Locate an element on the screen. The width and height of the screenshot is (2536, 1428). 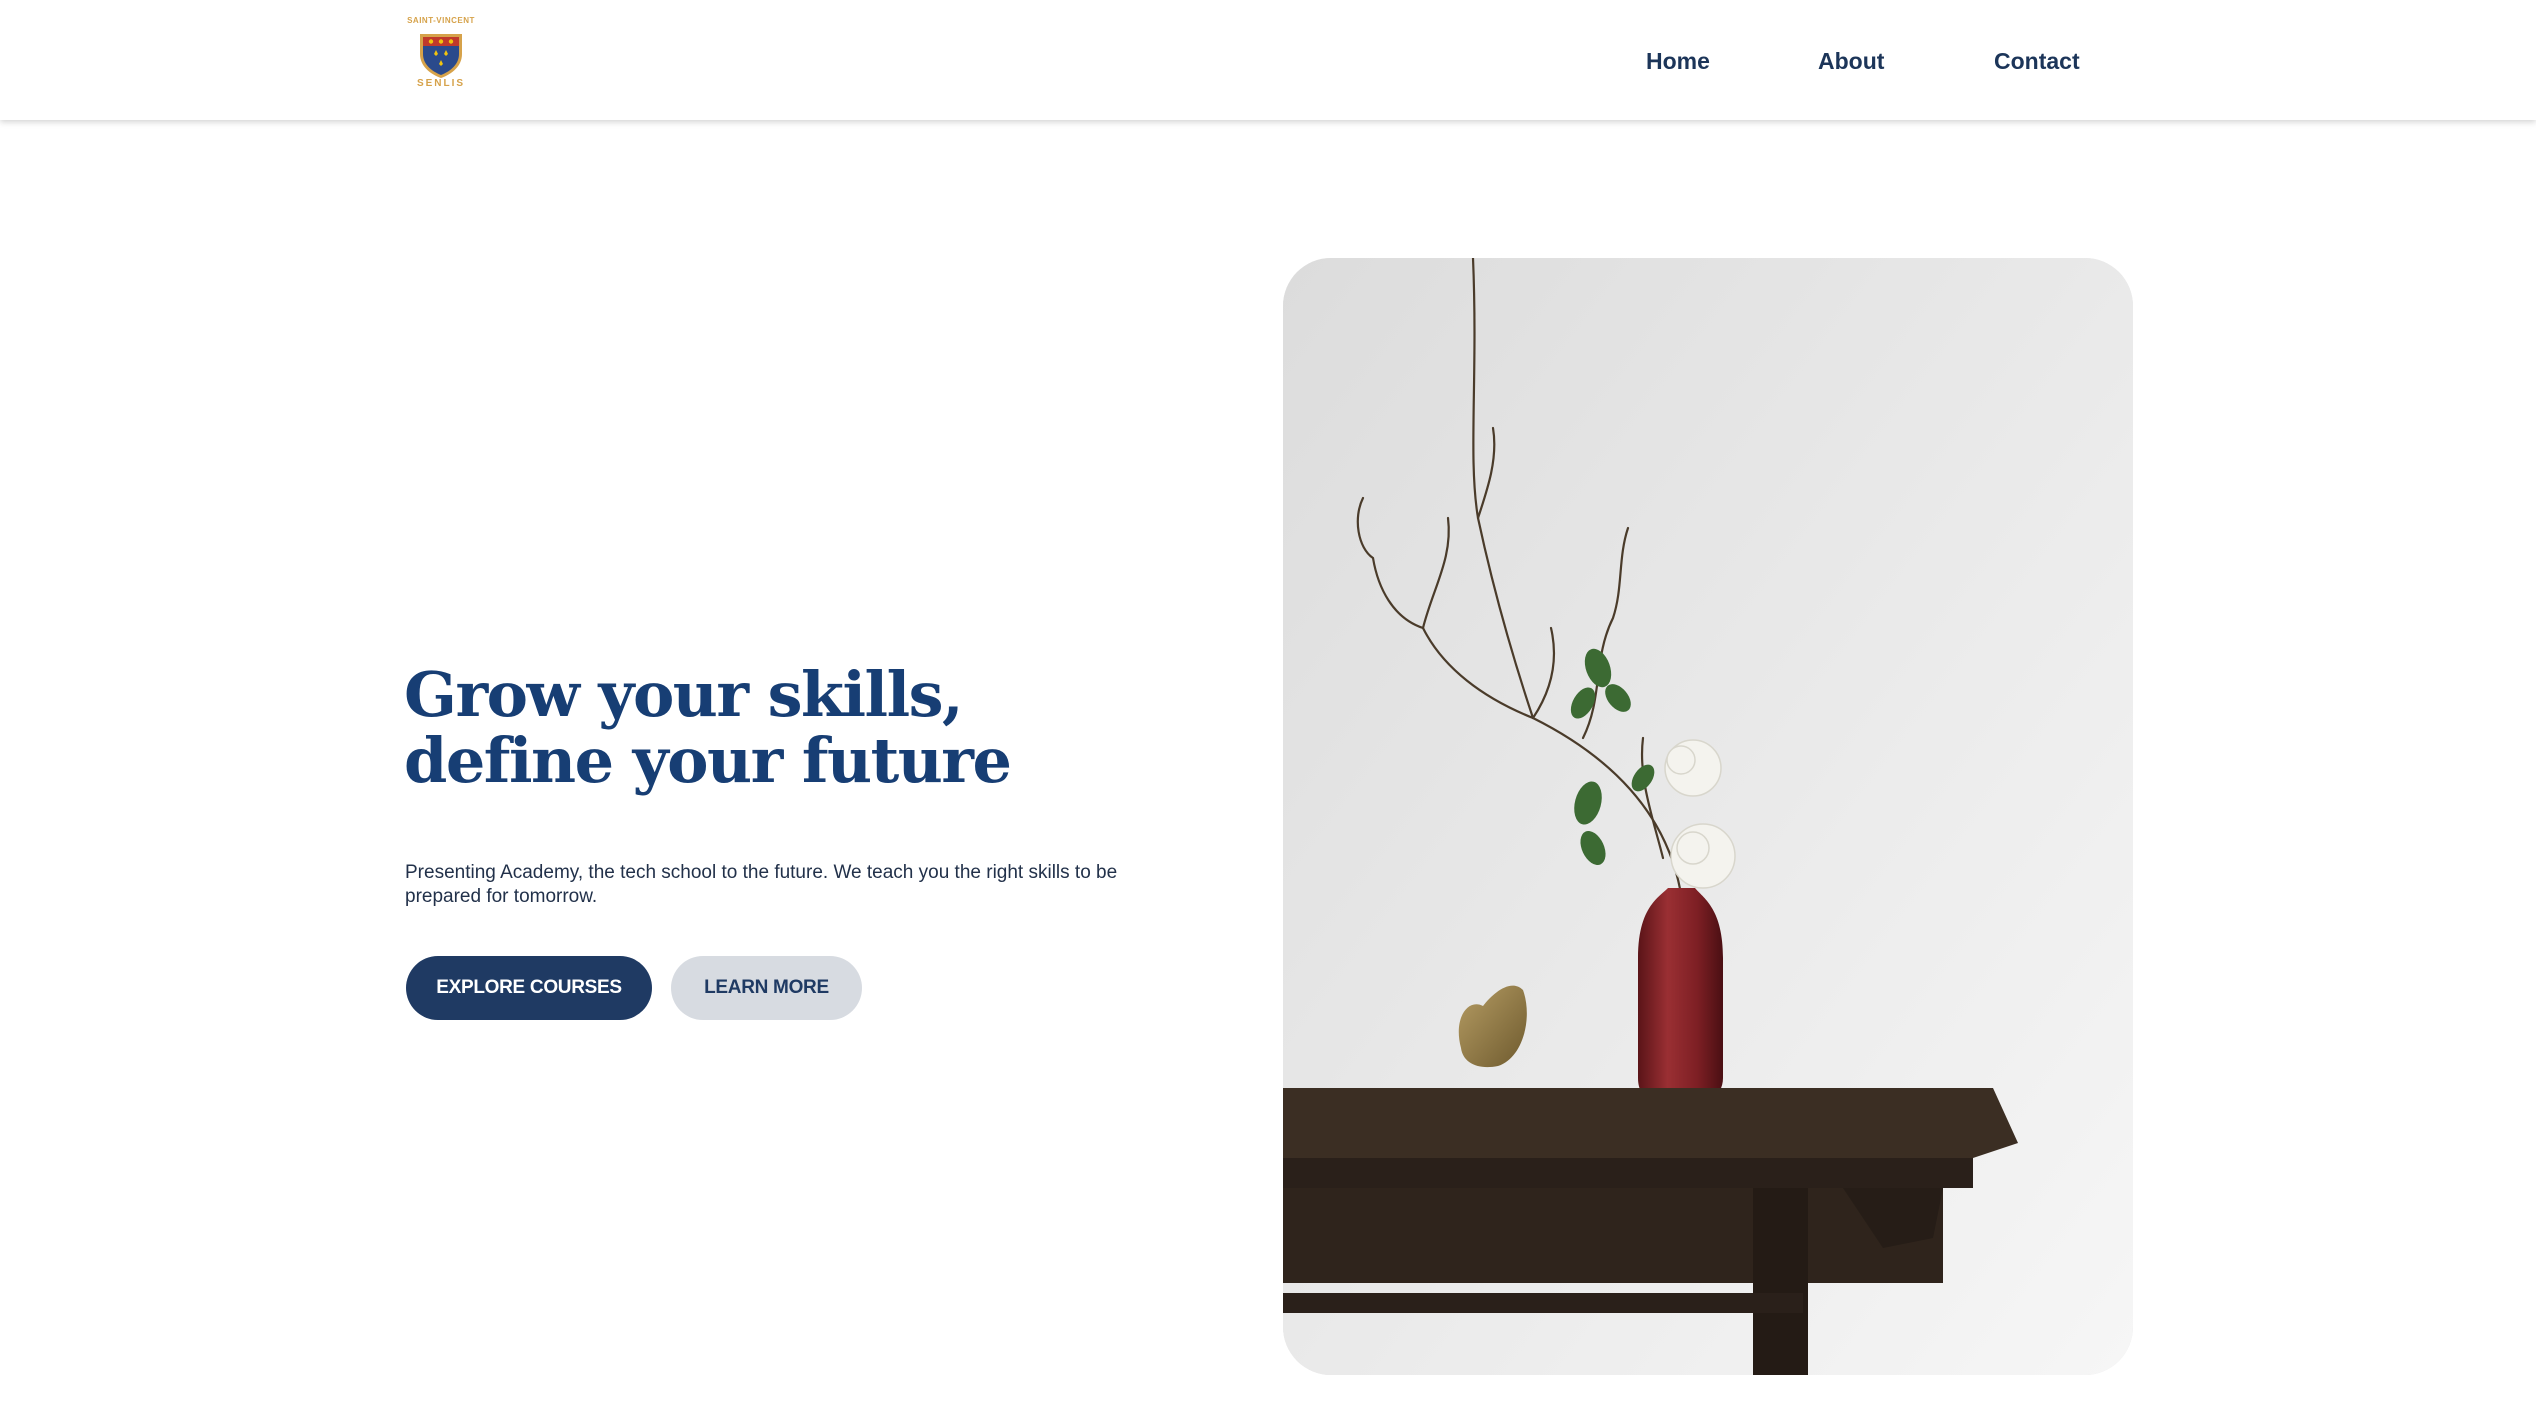
learn-more-button: LEARN MORE is located at coordinates (766, 988).